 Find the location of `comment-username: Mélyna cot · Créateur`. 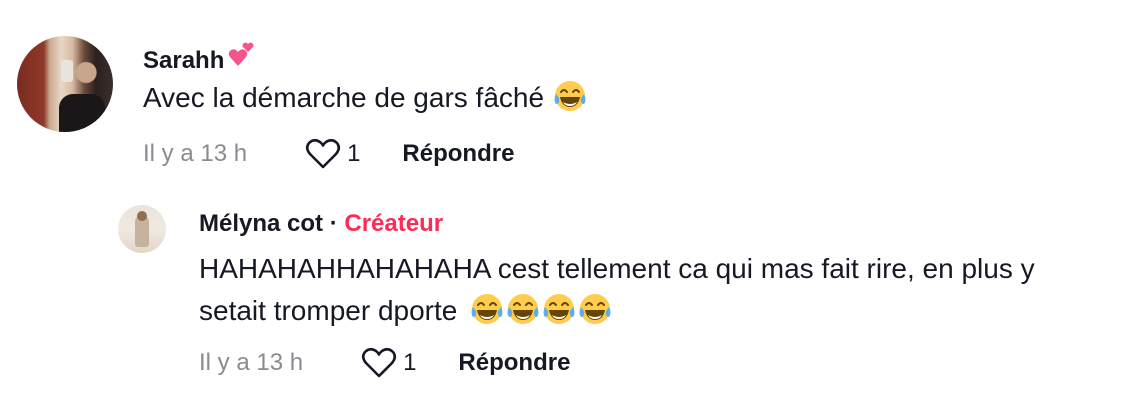

comment-username: Mélyna cot · Créateur is located at coordinates (321, 224).